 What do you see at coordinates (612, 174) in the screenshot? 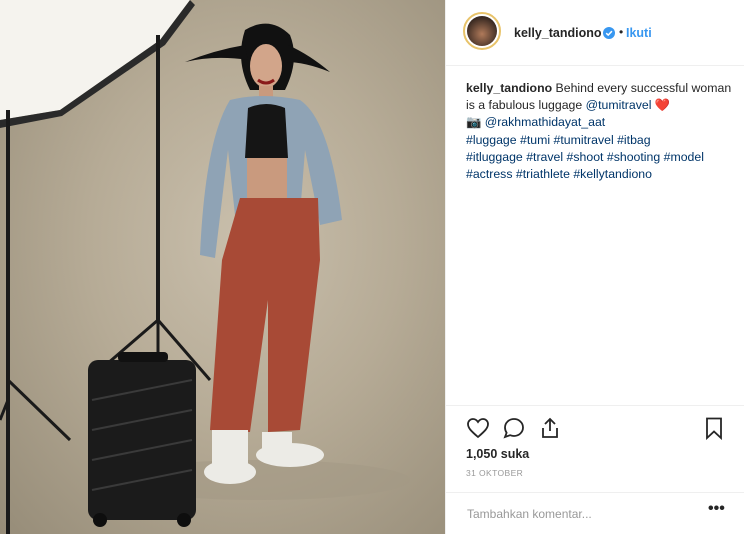
I see `hashtag: #kellytandiono` at bounding box center [612, 174].